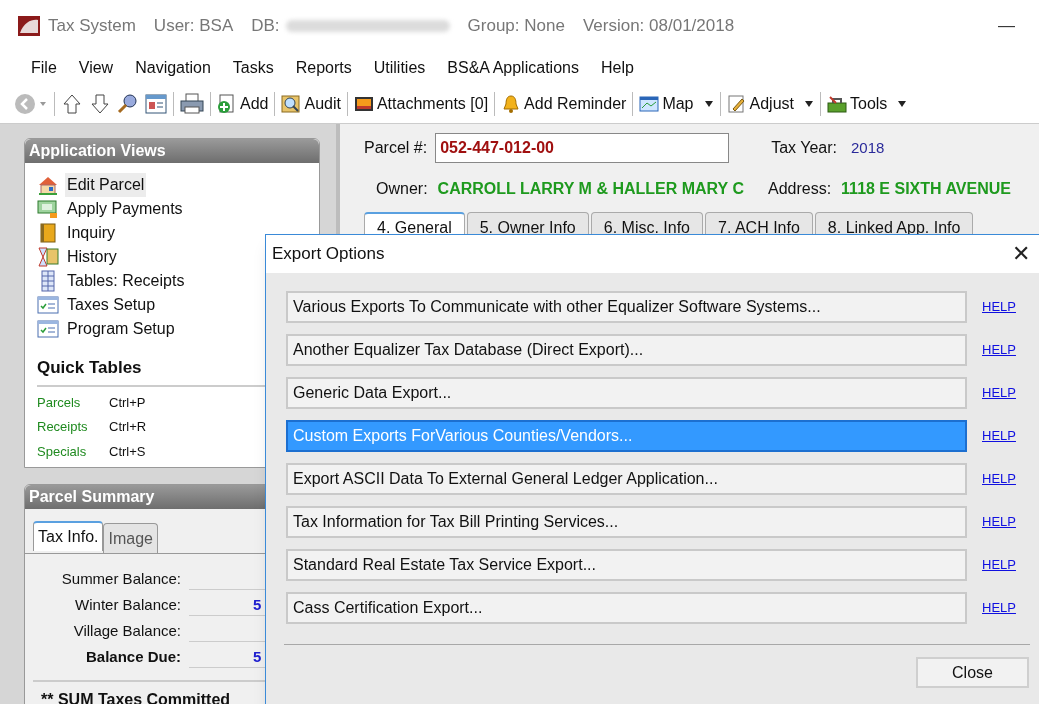  What do you see at coordinates (243, 103) in the screenshot?
I see `toolbar-button: Add` at bounding box center [243, 103].